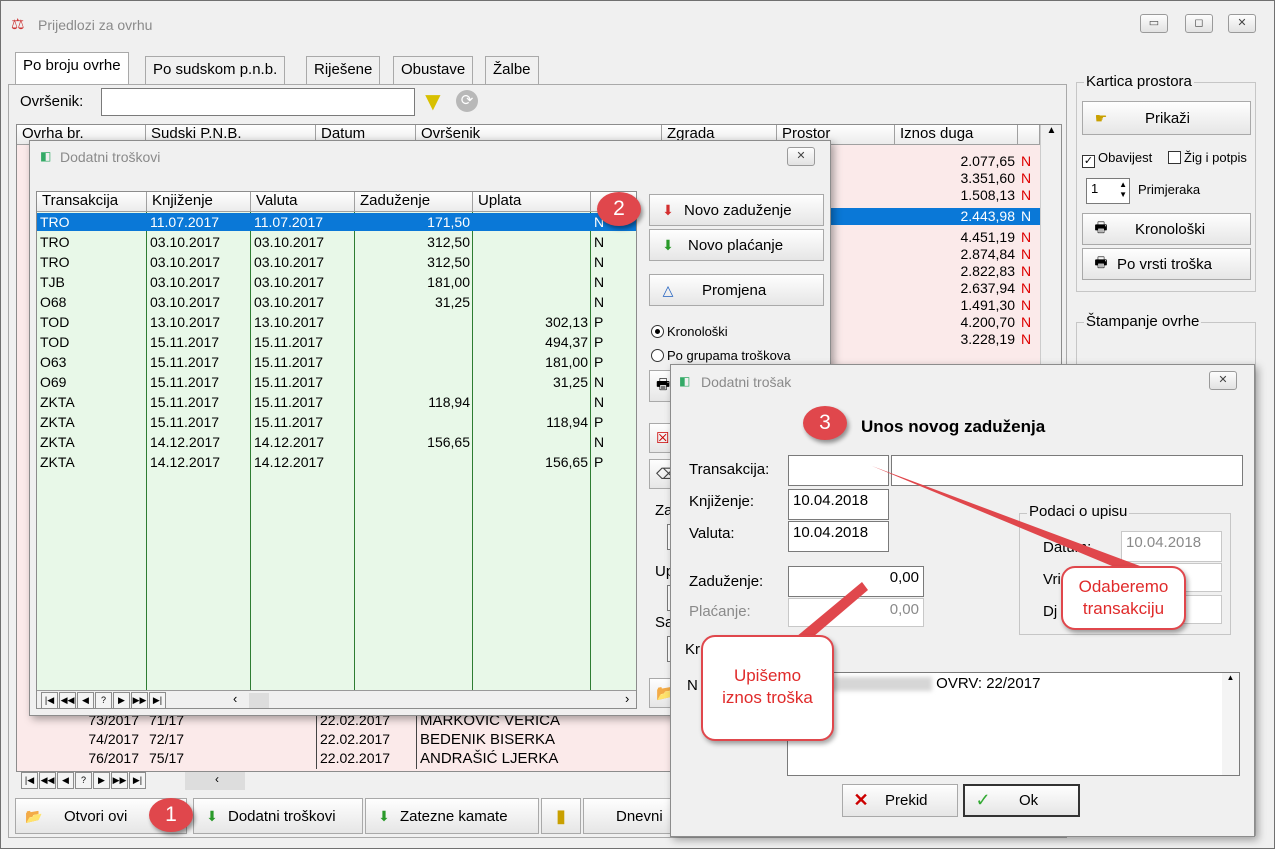  Describe the element at coordinates (627, 698) in the screenshot. I see `scroll-right-icon: ›` at that location.